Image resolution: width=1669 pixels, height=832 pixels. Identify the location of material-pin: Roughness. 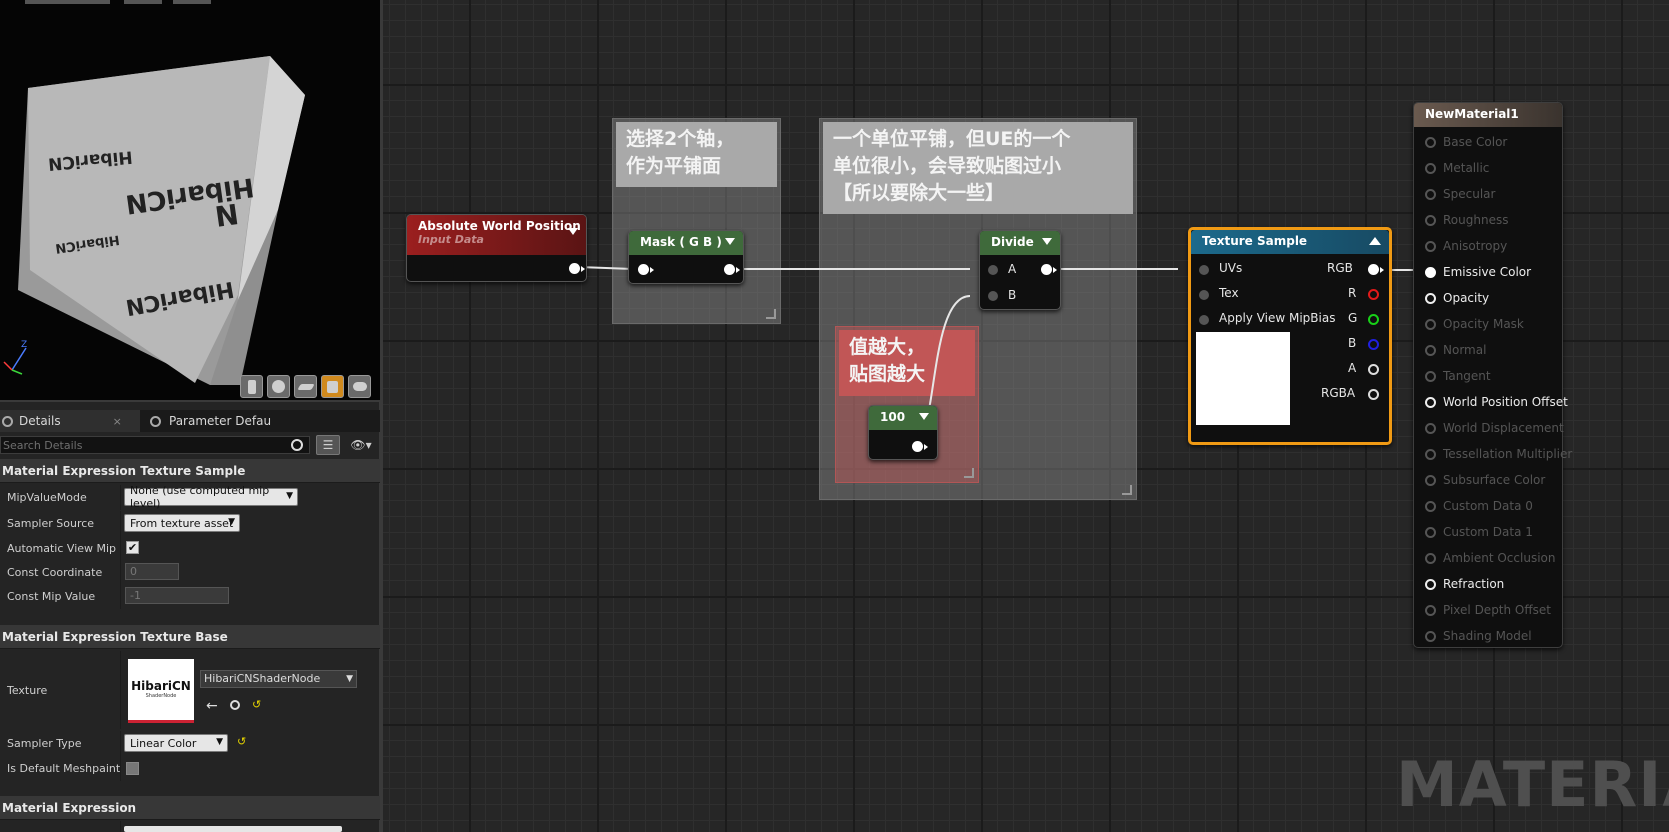
(1488, 220).